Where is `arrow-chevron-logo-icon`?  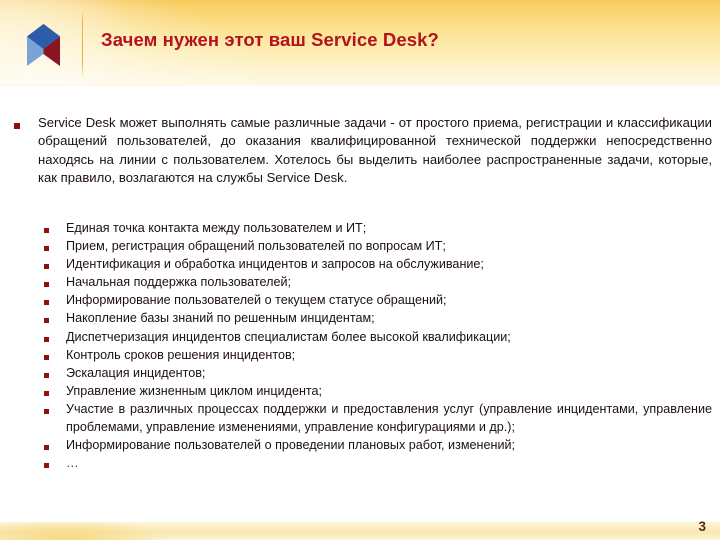
arrow-chevron-logo-icon is located at coordinates (43, 45).